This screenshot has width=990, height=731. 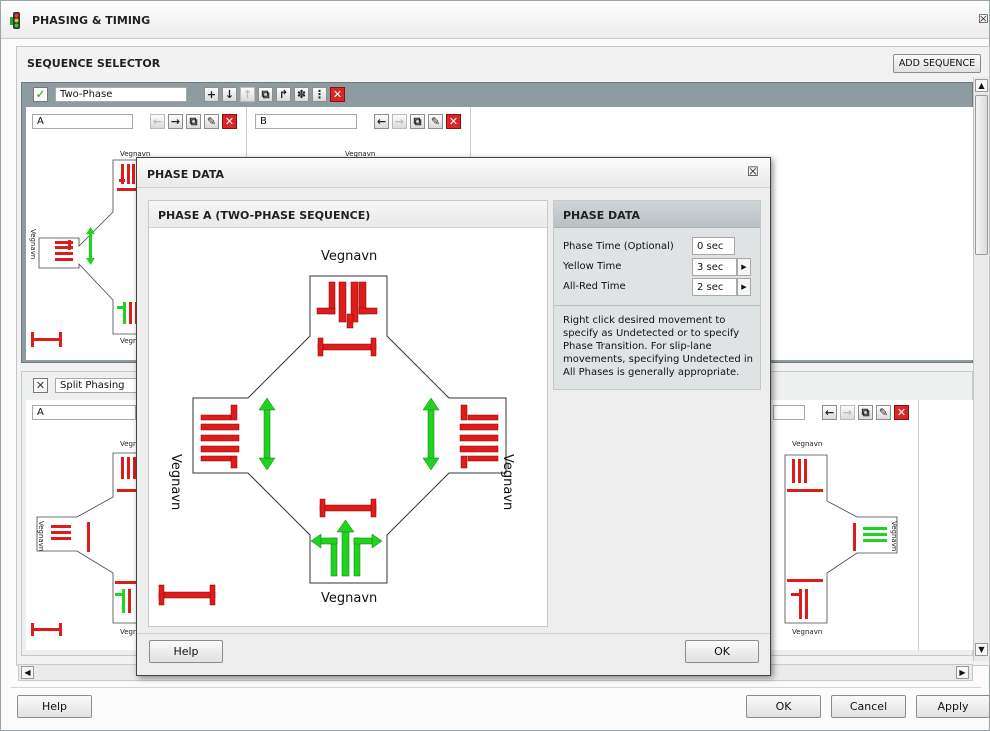 I want to click on cancel-button: Cancel, so click(x=868, y=706).